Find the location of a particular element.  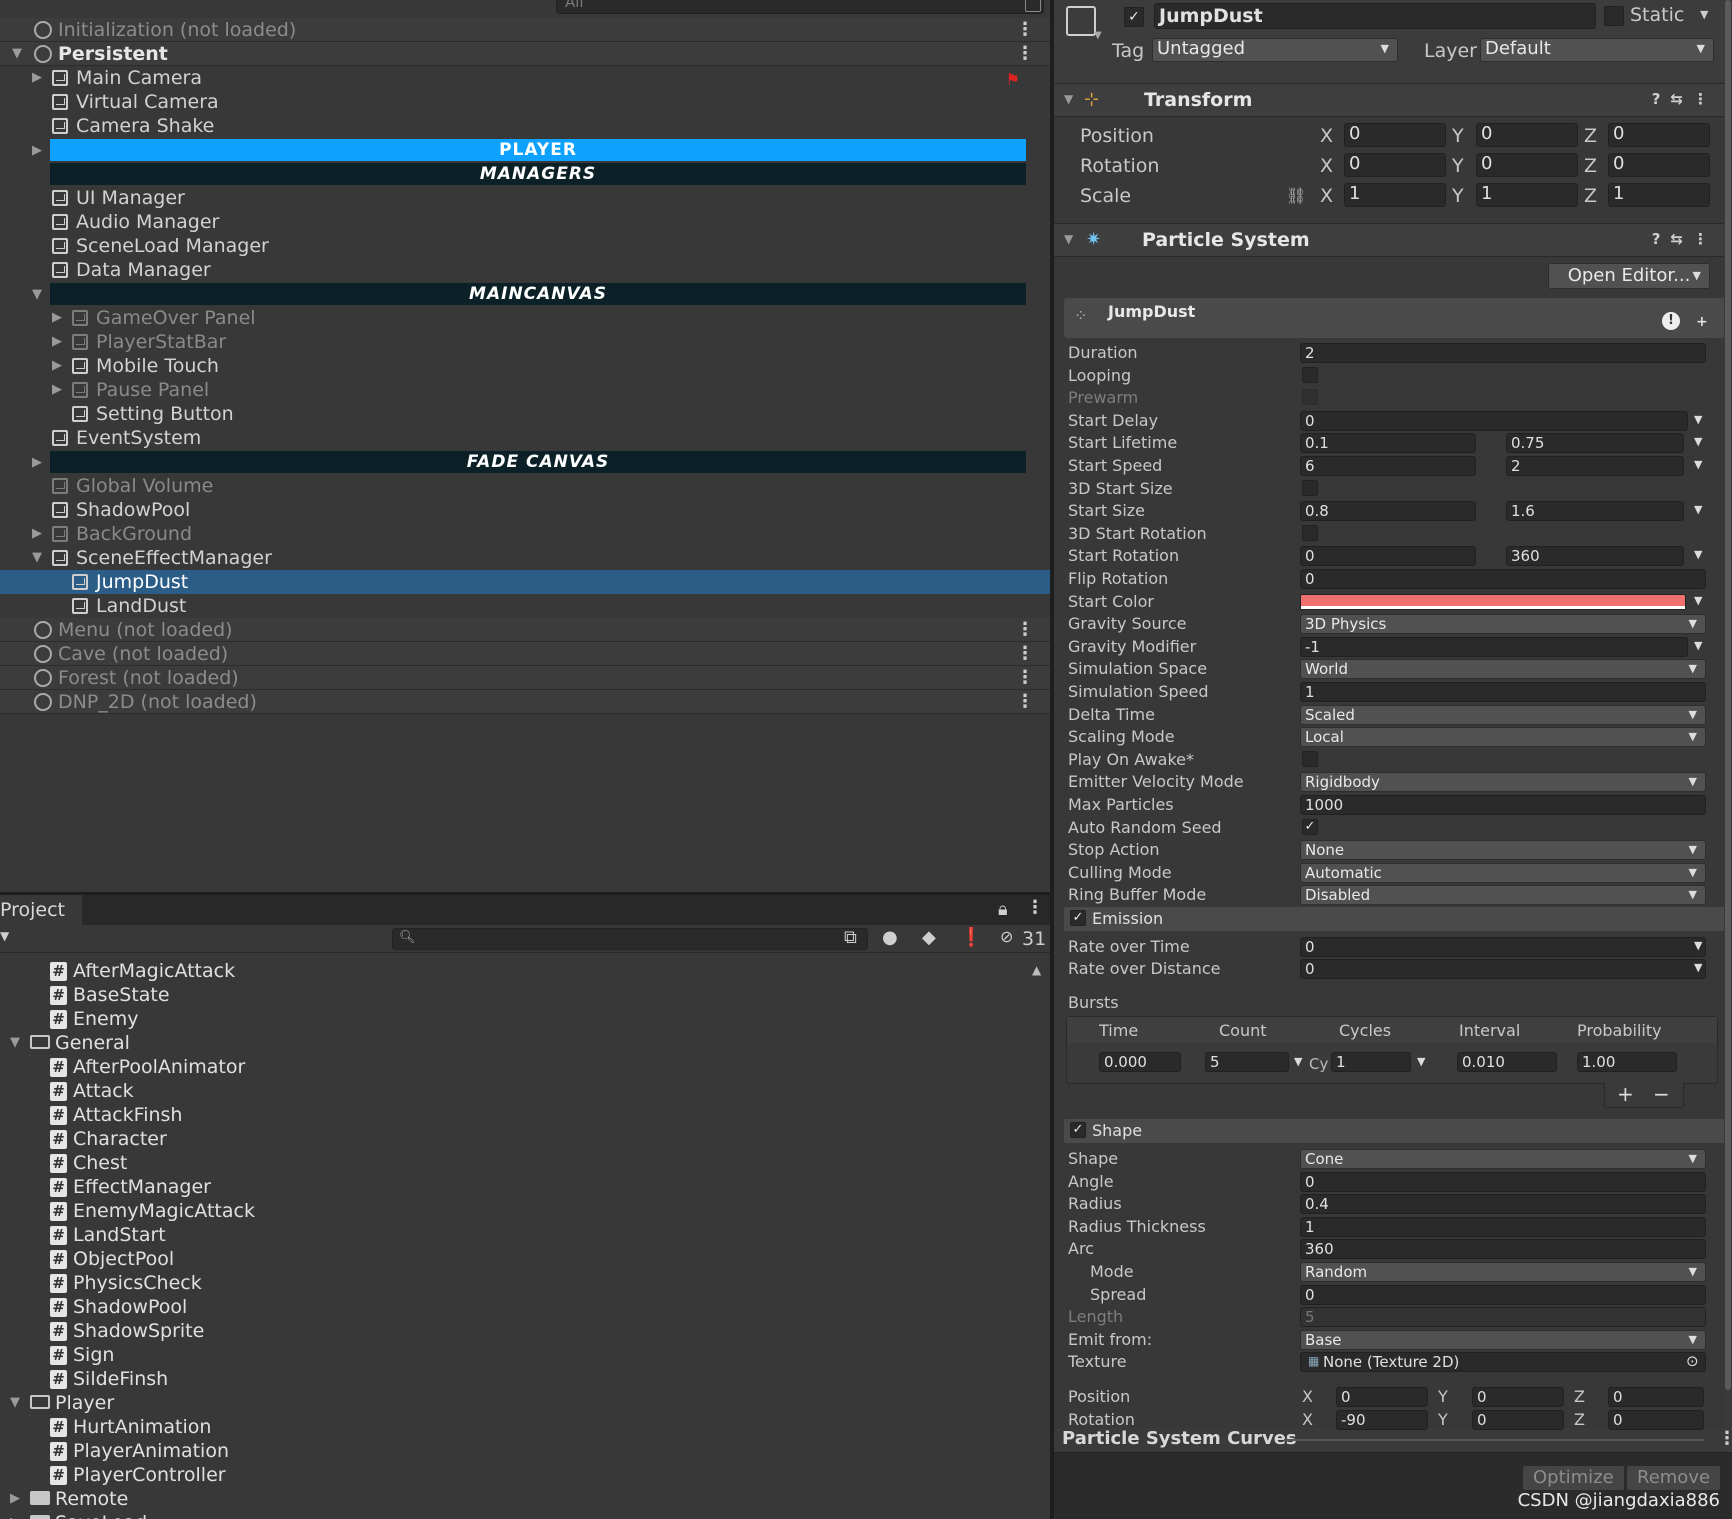

shape-shape-dropdown: Cone is located at coordinates (1503, 1159).